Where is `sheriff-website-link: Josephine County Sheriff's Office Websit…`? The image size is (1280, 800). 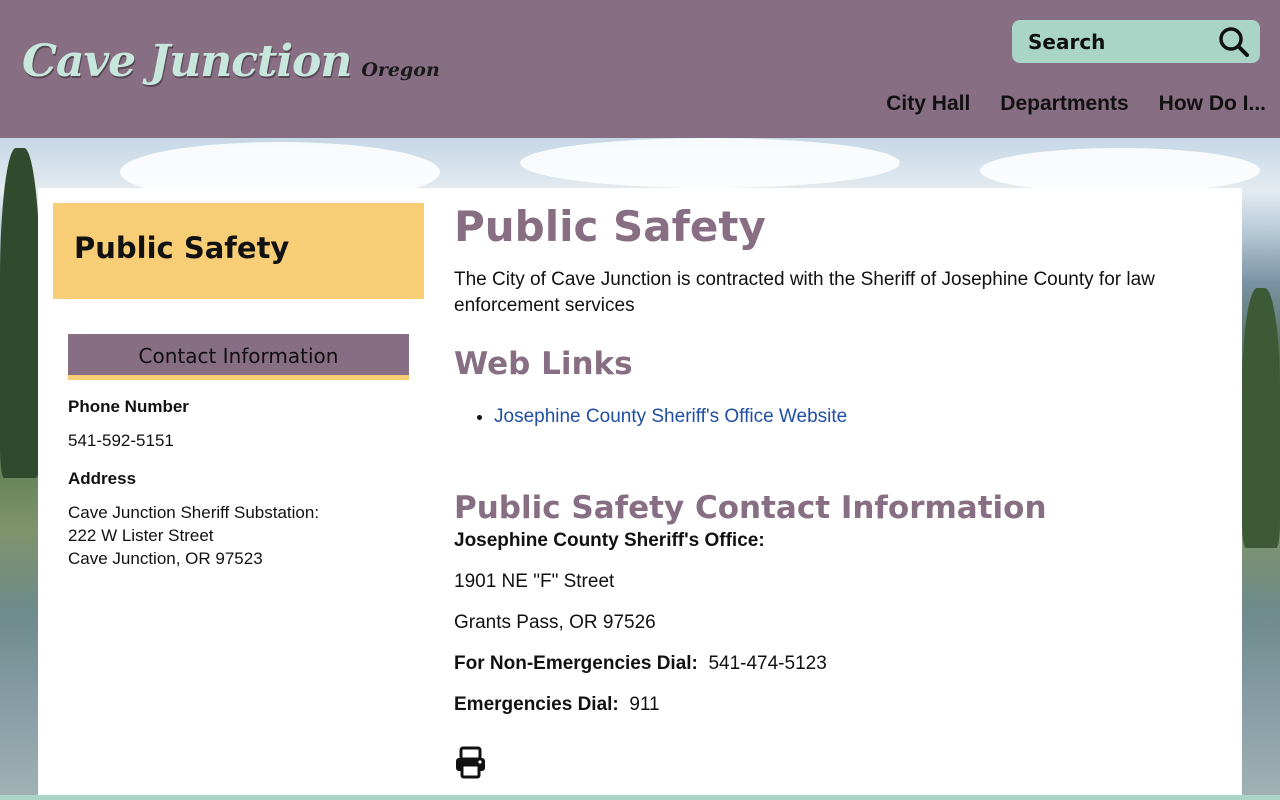 sheriff-website-link: Josephine County Sheriff's Office Websit… is located at coordinates (670, 416).